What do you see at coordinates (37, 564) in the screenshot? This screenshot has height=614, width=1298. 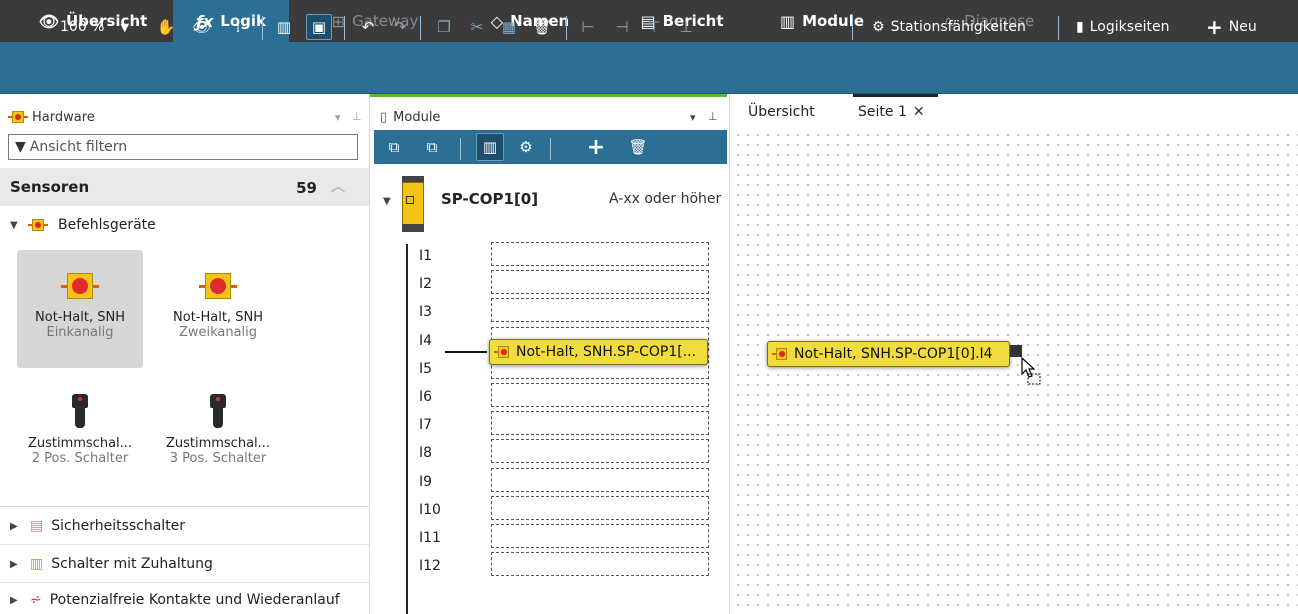 I see `locking-switch-icon: ▥` at bounding box center [37, 564].